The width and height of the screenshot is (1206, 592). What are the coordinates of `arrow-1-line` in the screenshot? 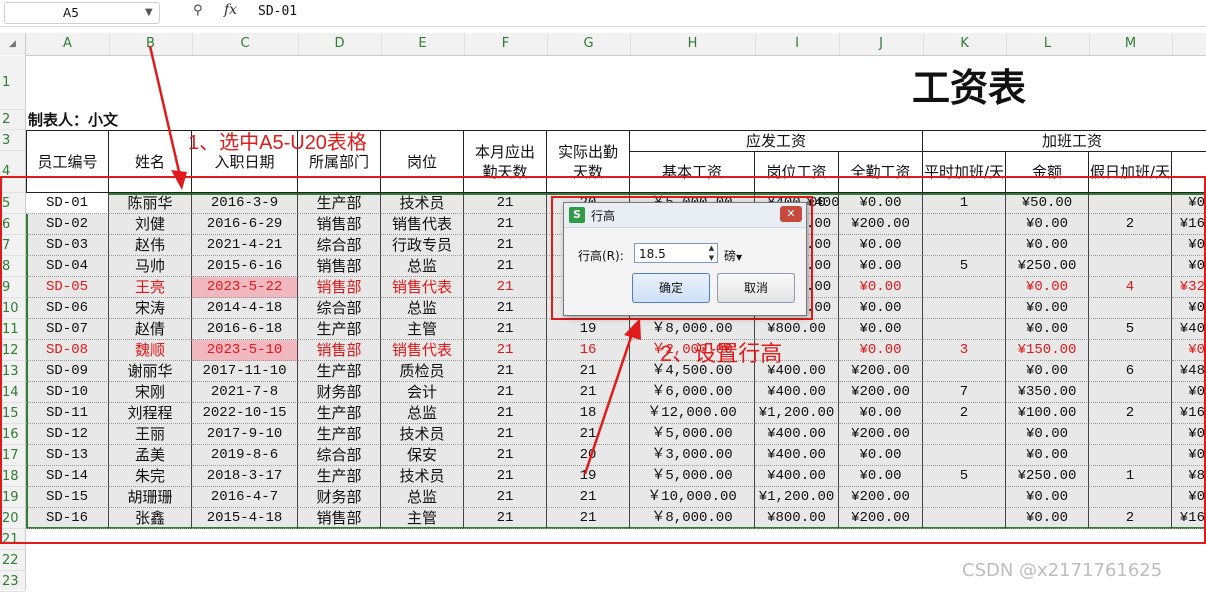 It's located at (165, 111).